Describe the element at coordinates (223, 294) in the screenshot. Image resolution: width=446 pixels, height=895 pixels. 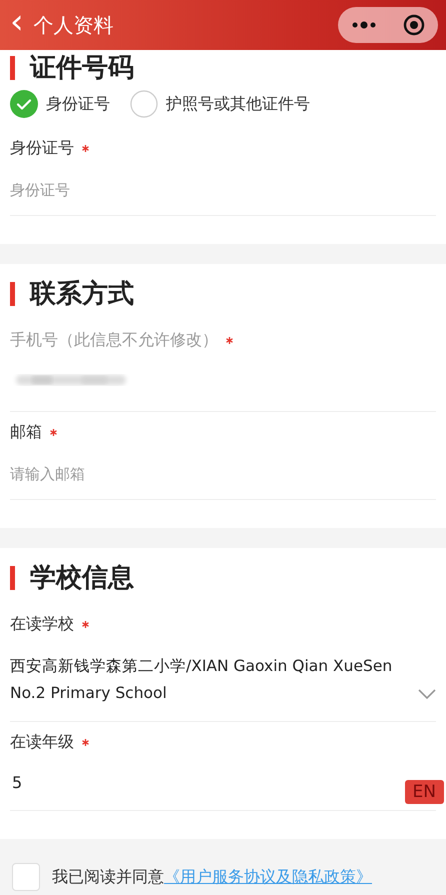
I see `section-title: 联系方式` at that location.